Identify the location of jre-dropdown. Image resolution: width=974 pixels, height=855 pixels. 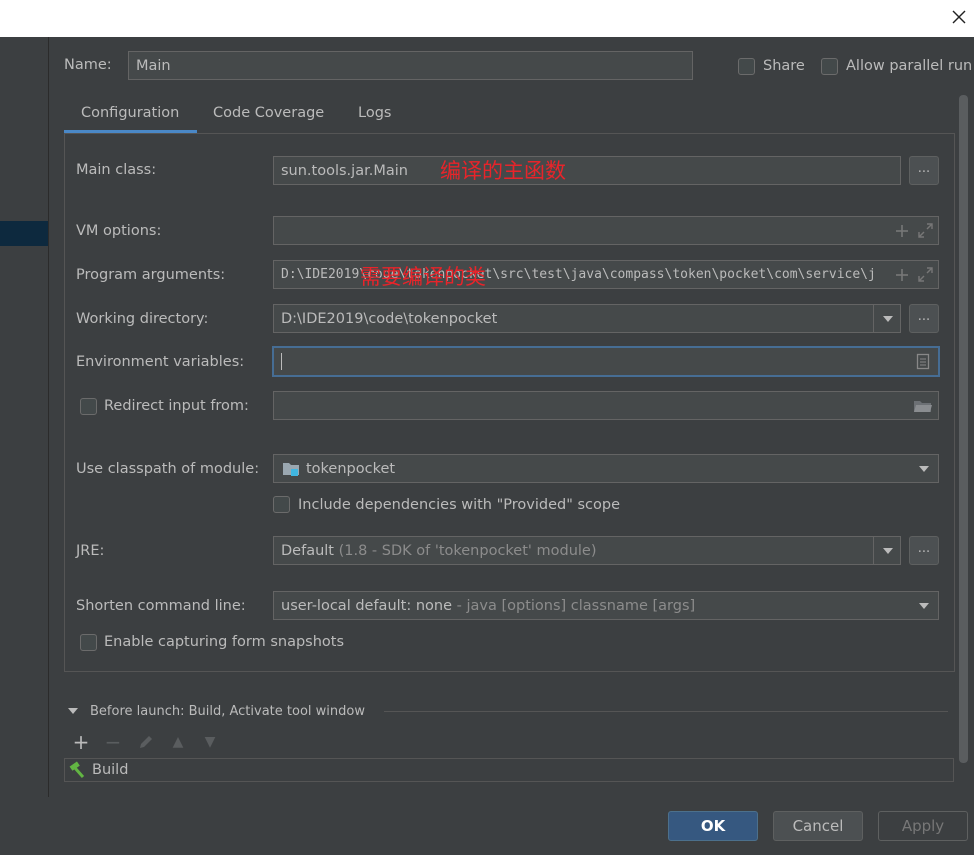
(887, 550).